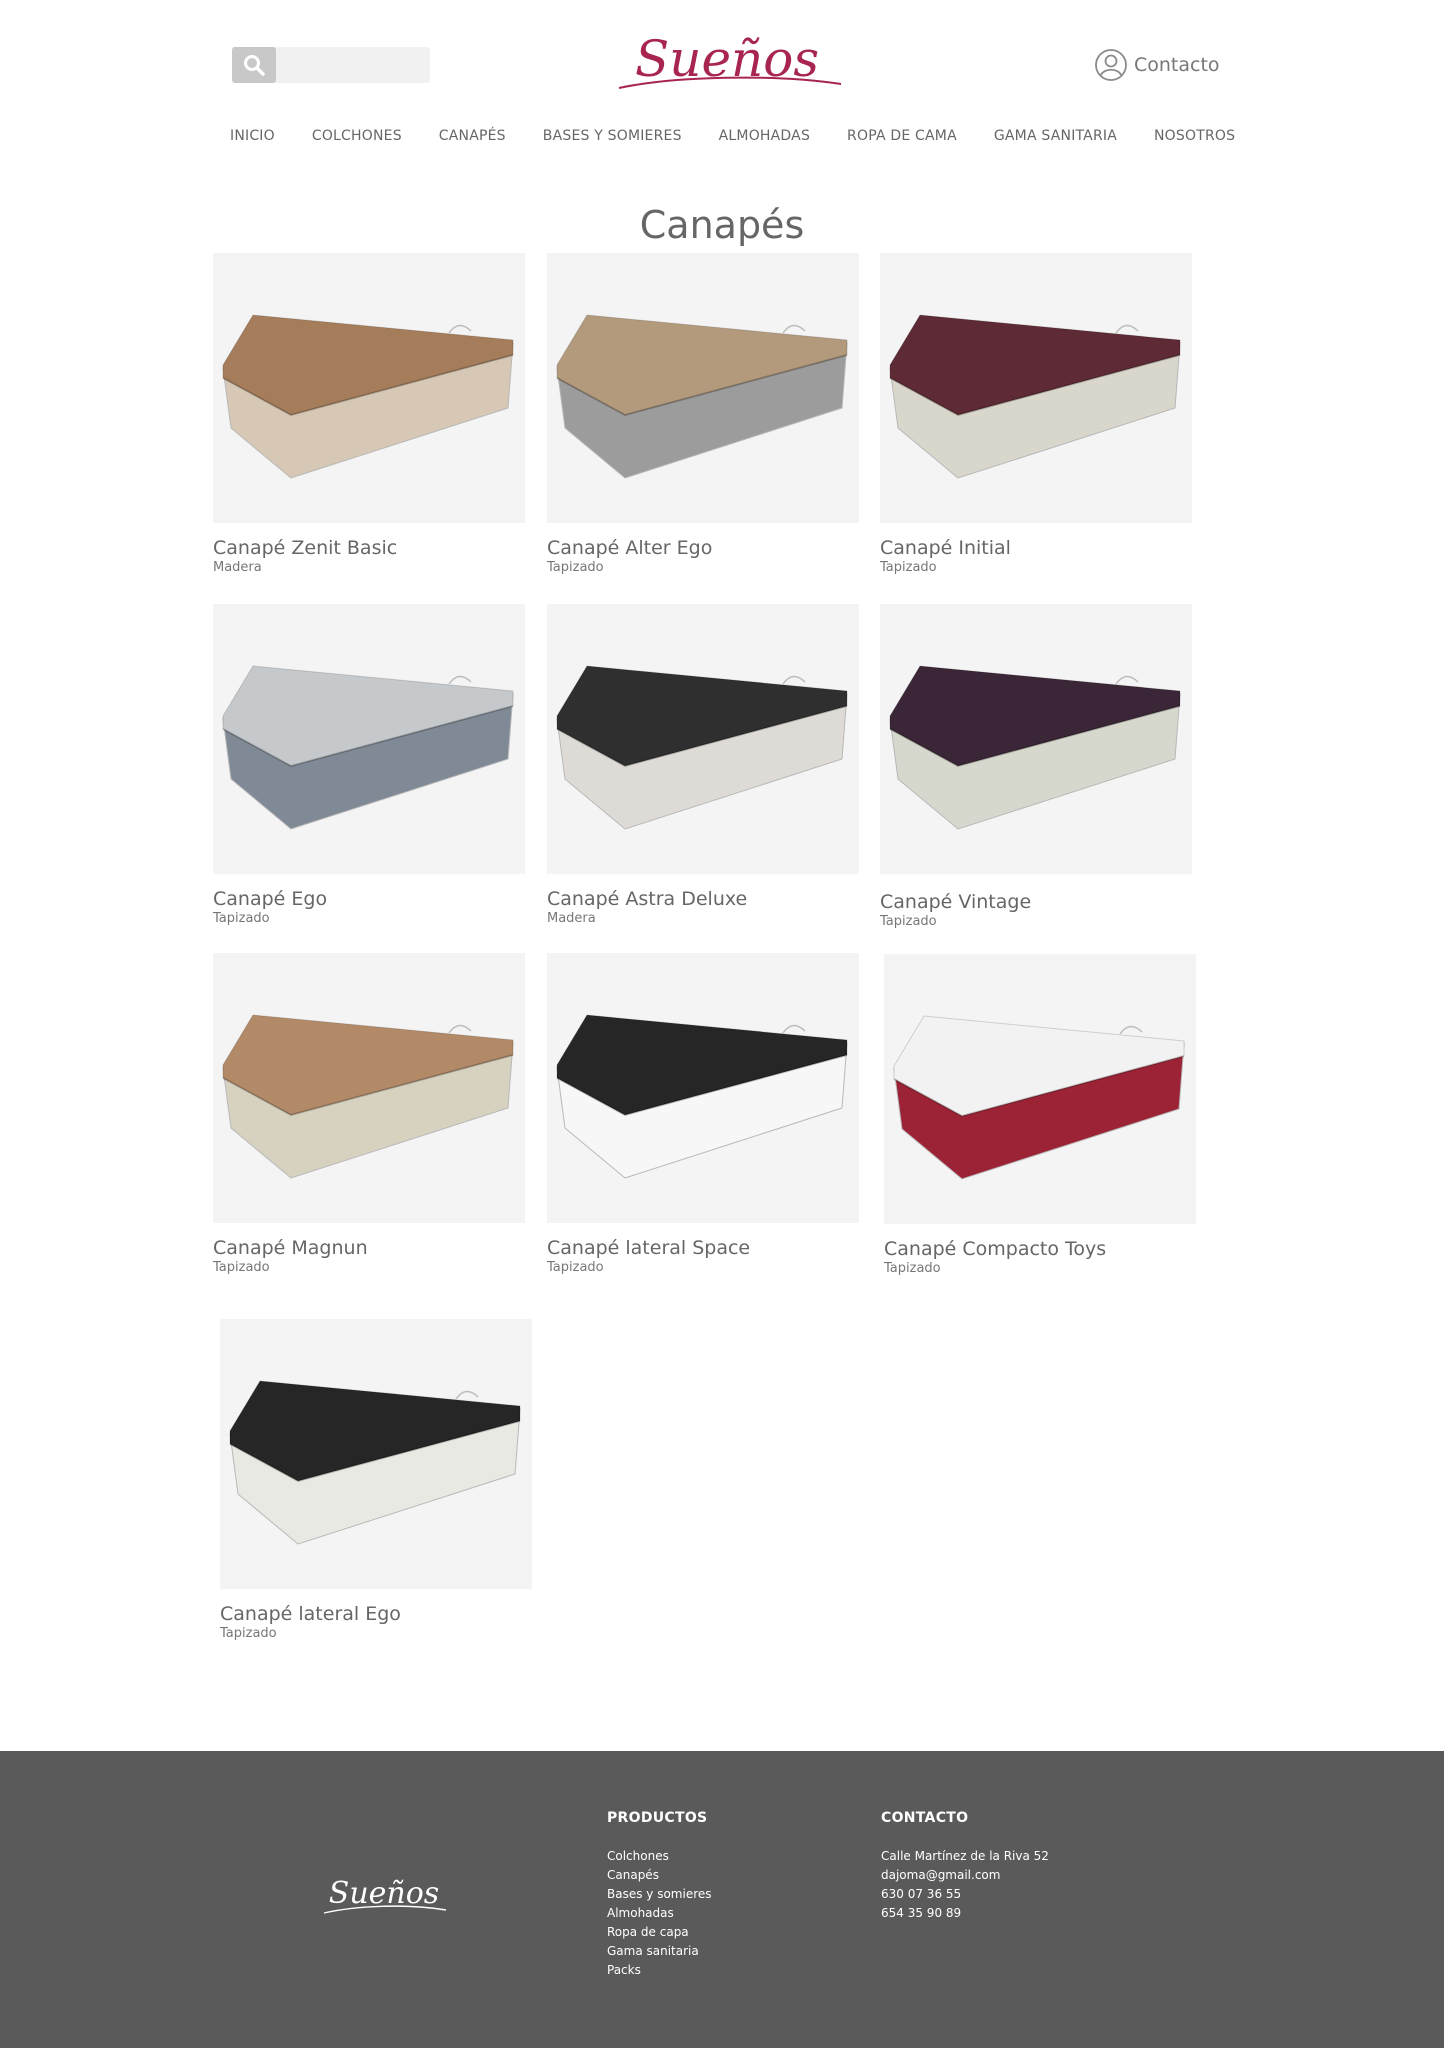 This screenshot has height=2048, width=1444. I want to click on product-card: Canapé Zenit Basic Madera, so click(369, 414).